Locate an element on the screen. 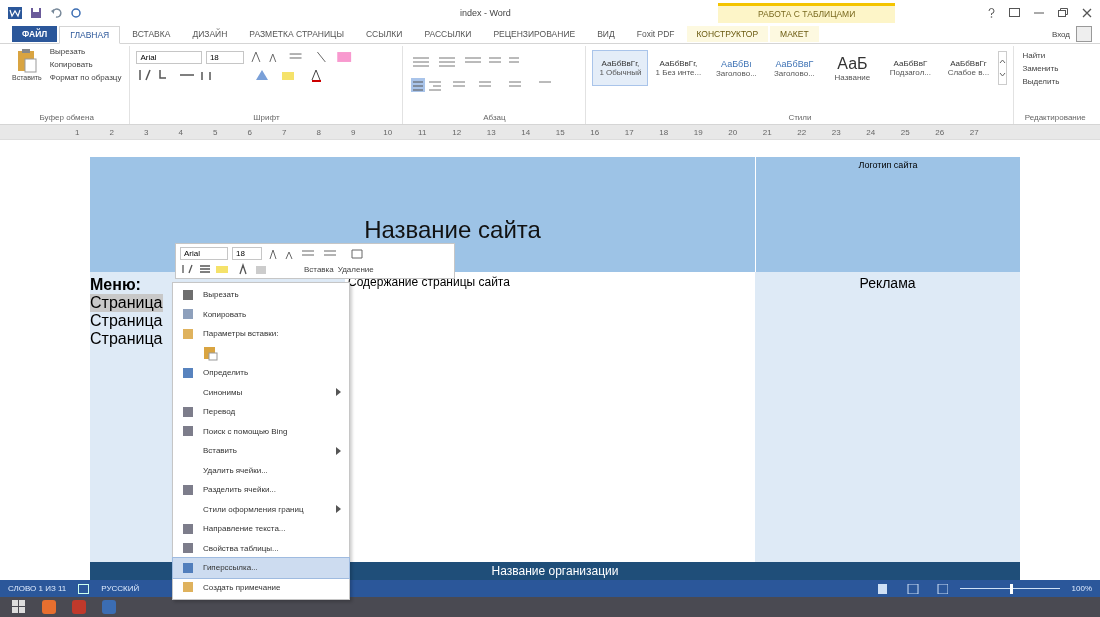 The width and height of the screenshot is (1100, 617). context-menu-item: Создать примечание is located at coordinates (261, 587).